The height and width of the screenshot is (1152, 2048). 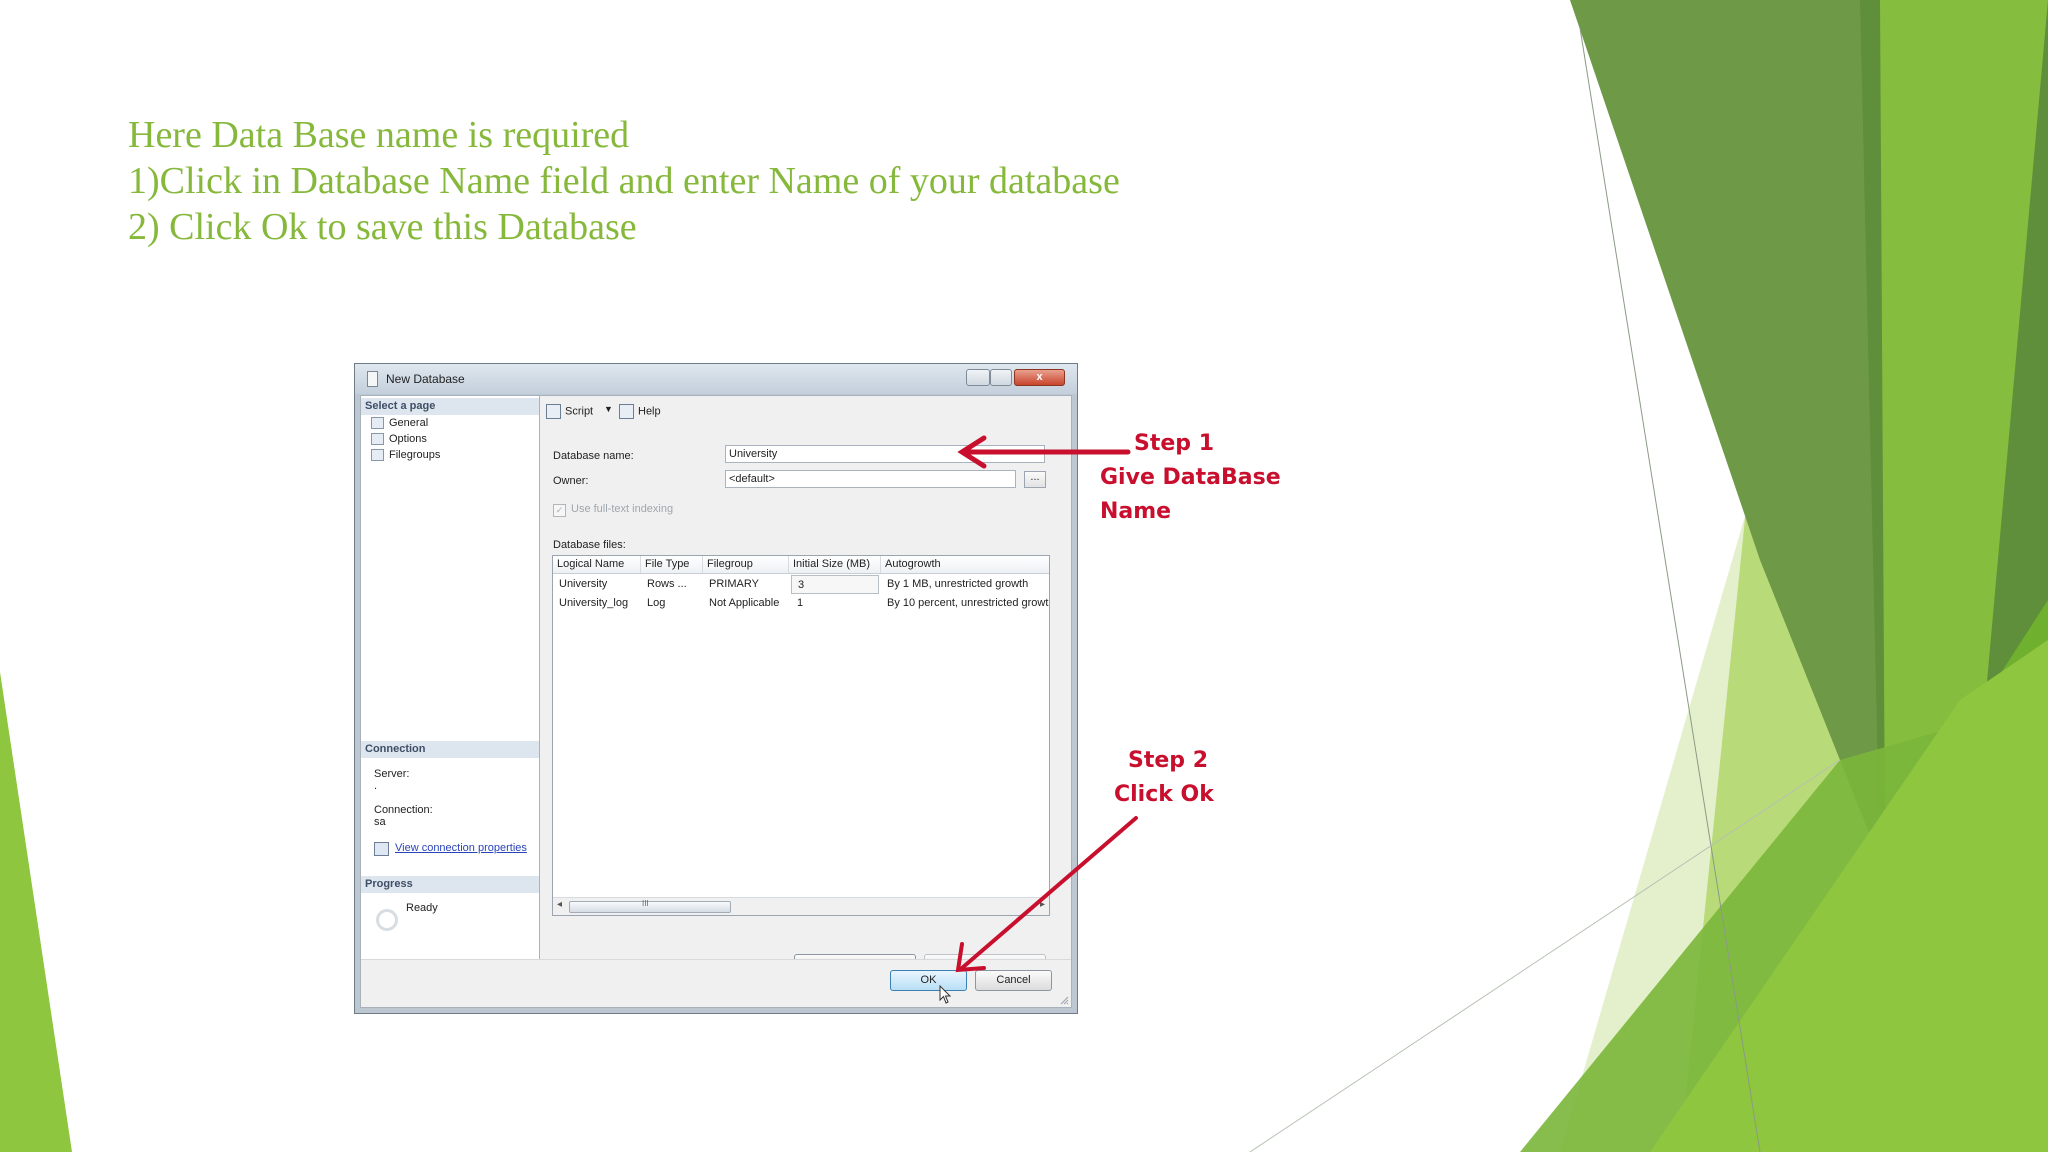 I want to click on help-button: Help, so click(x=640, y=411).